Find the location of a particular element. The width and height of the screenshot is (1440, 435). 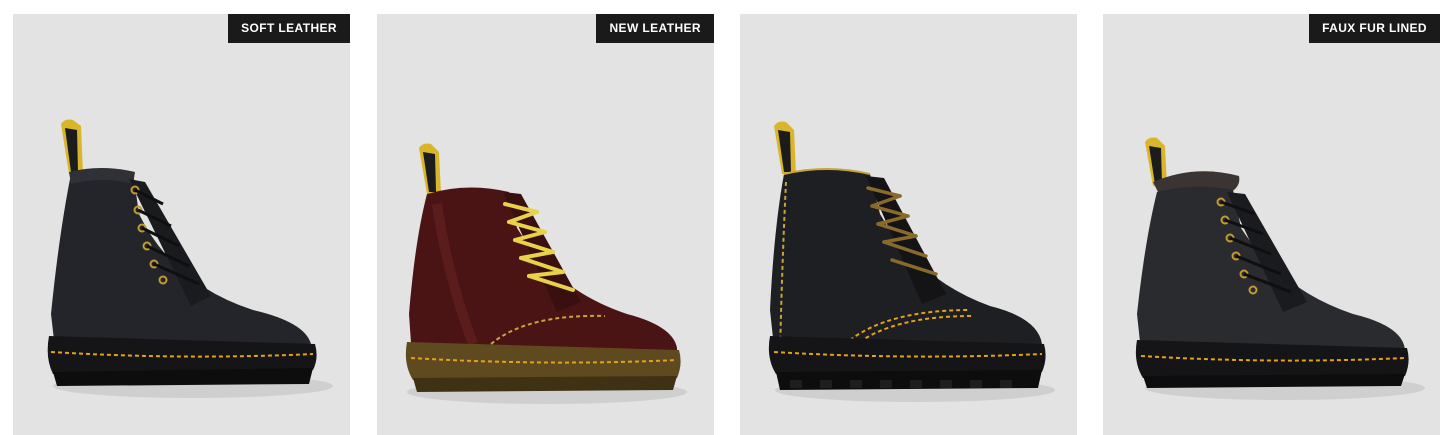

product-badge: SOFT LEATHER is located at coordinates (289, 28).